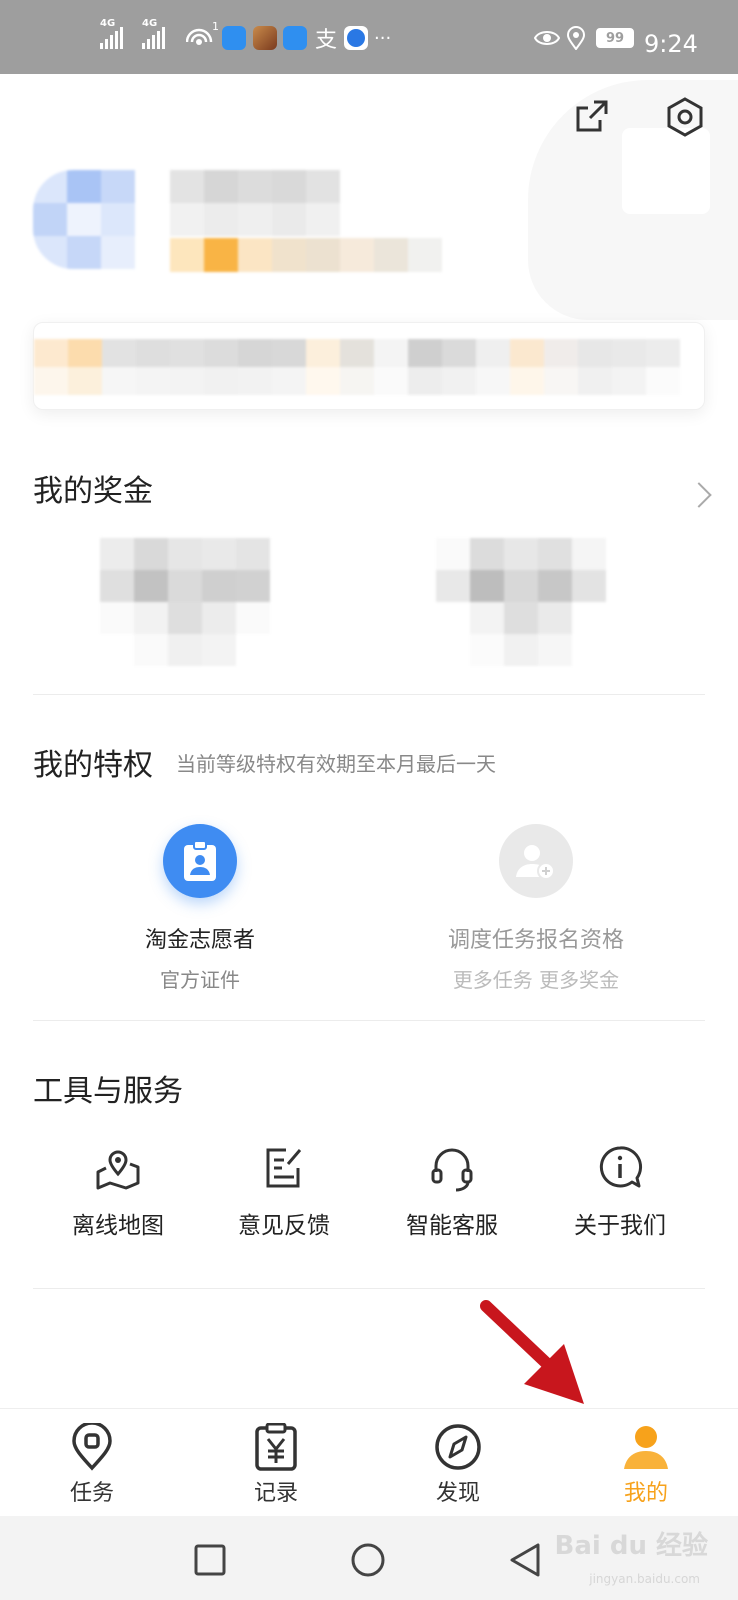 The image size is (738, 1600). I want to click on location-status-icon, so click(576, 38).